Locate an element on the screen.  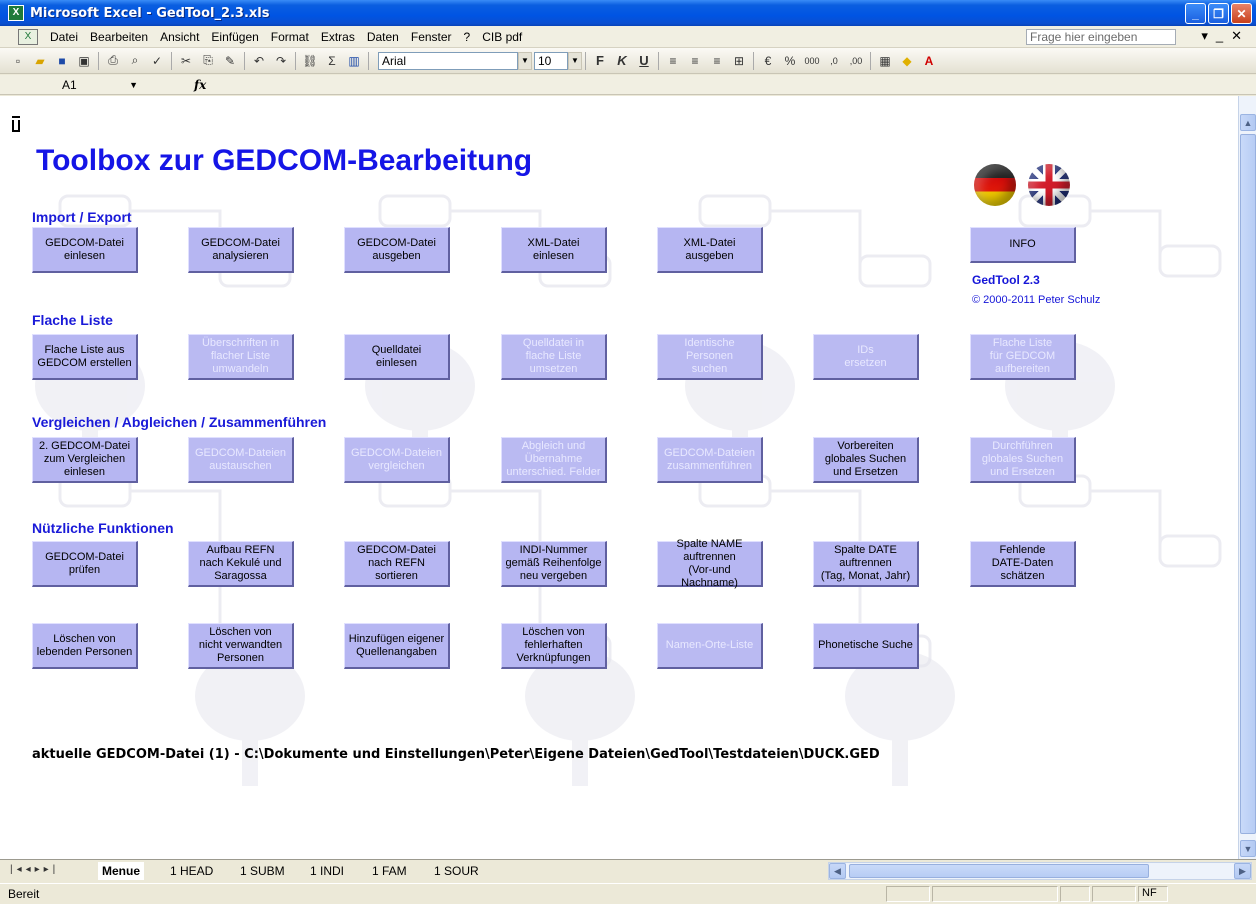
font-size-dropdown-icon: ▼ is located at coordinates (575, 60).